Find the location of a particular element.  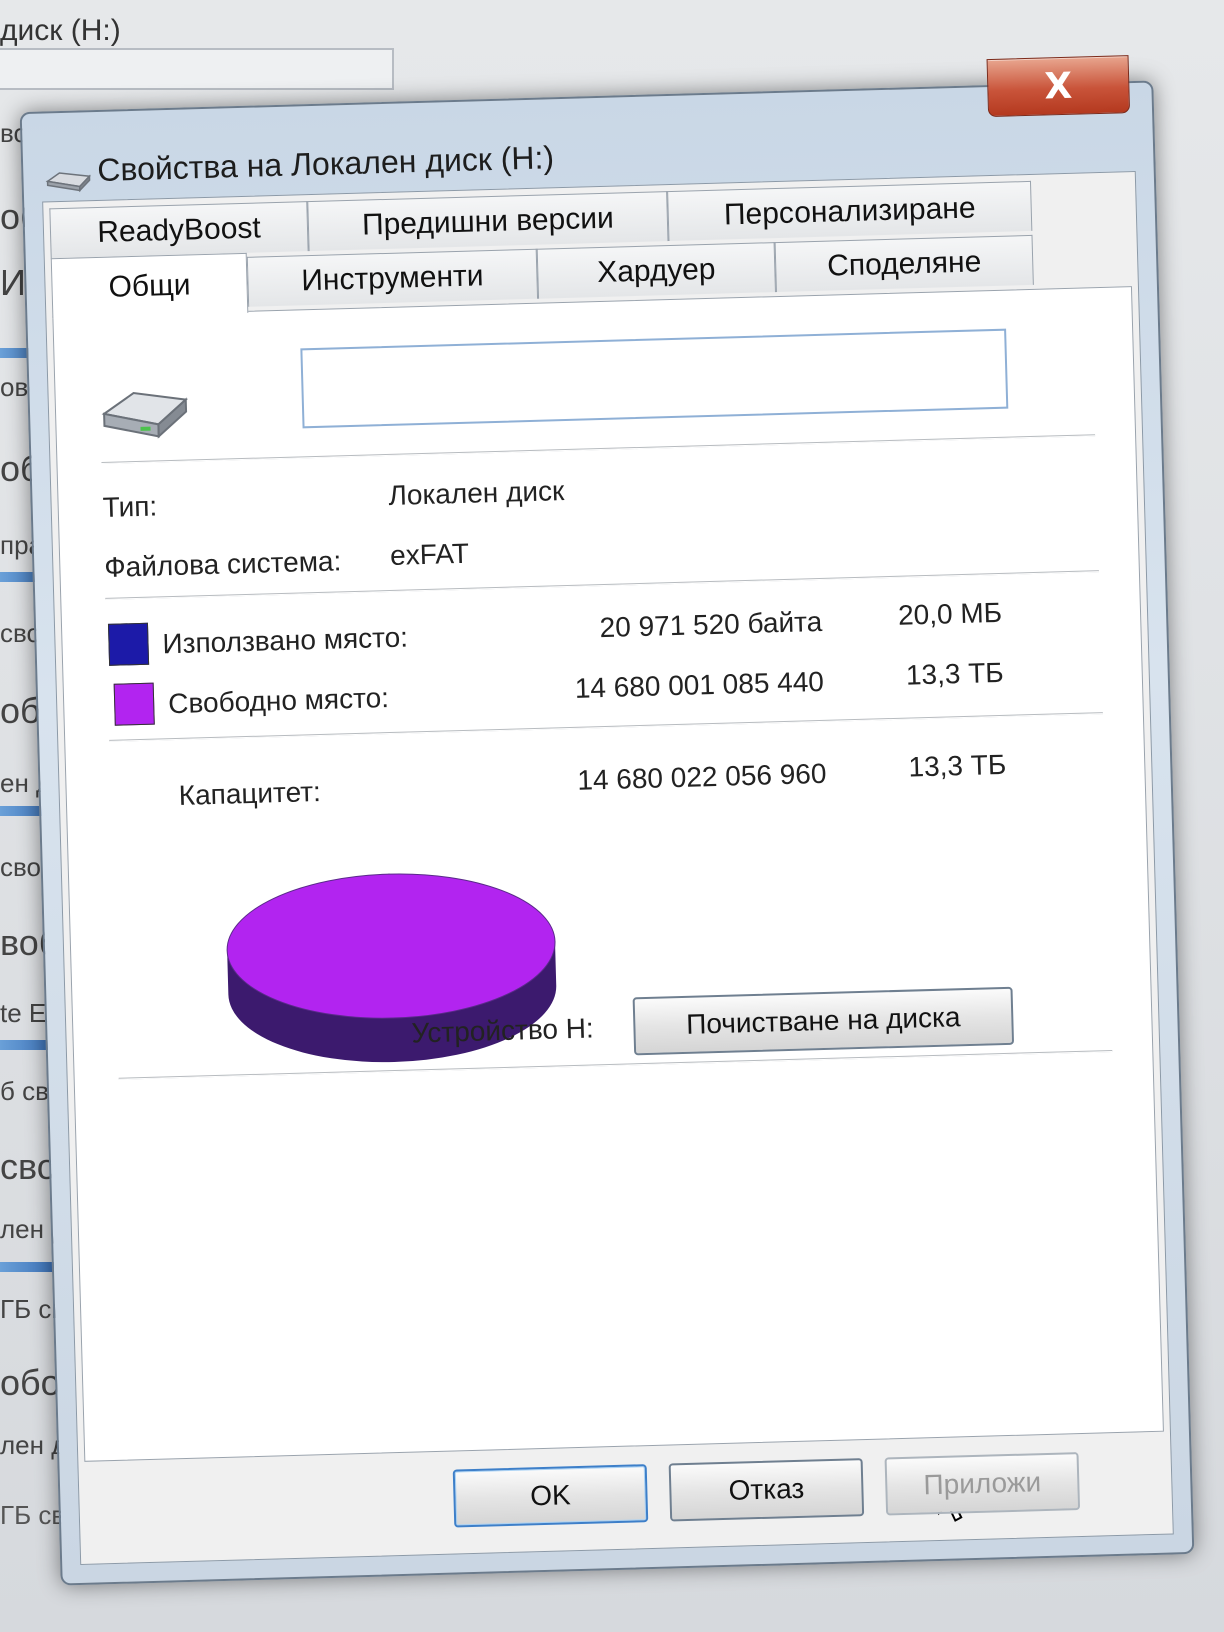

capacity-label: Капацитет: is located at coordinates (250, 793).